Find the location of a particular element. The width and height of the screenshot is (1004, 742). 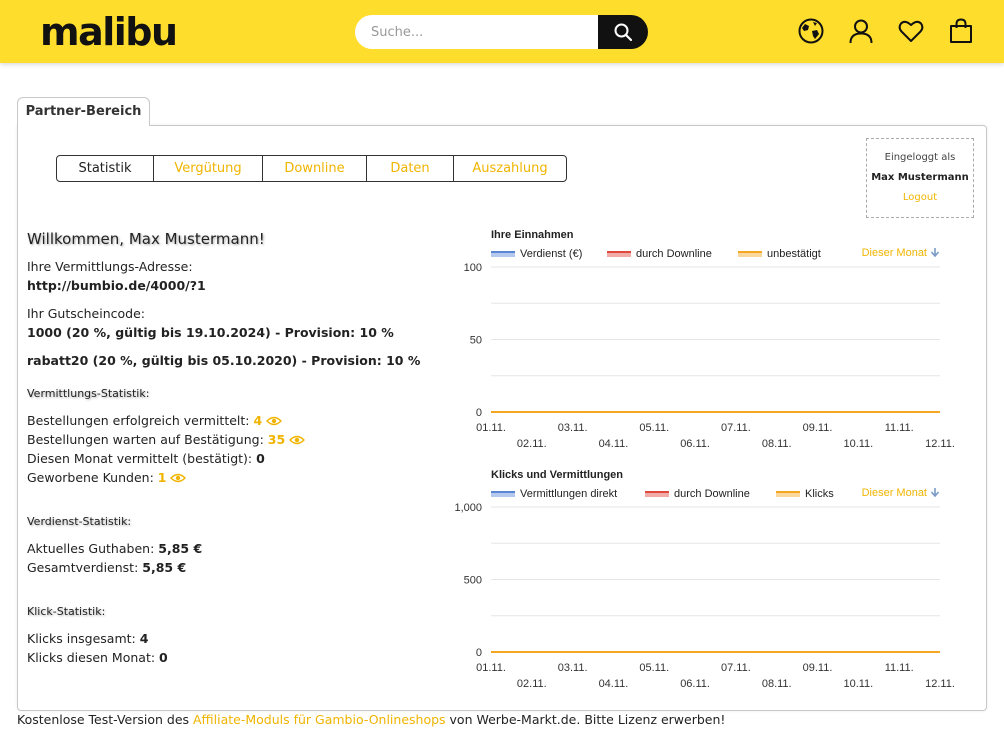

x-tick-label: 02.11. is located at coordinates (532, 684).